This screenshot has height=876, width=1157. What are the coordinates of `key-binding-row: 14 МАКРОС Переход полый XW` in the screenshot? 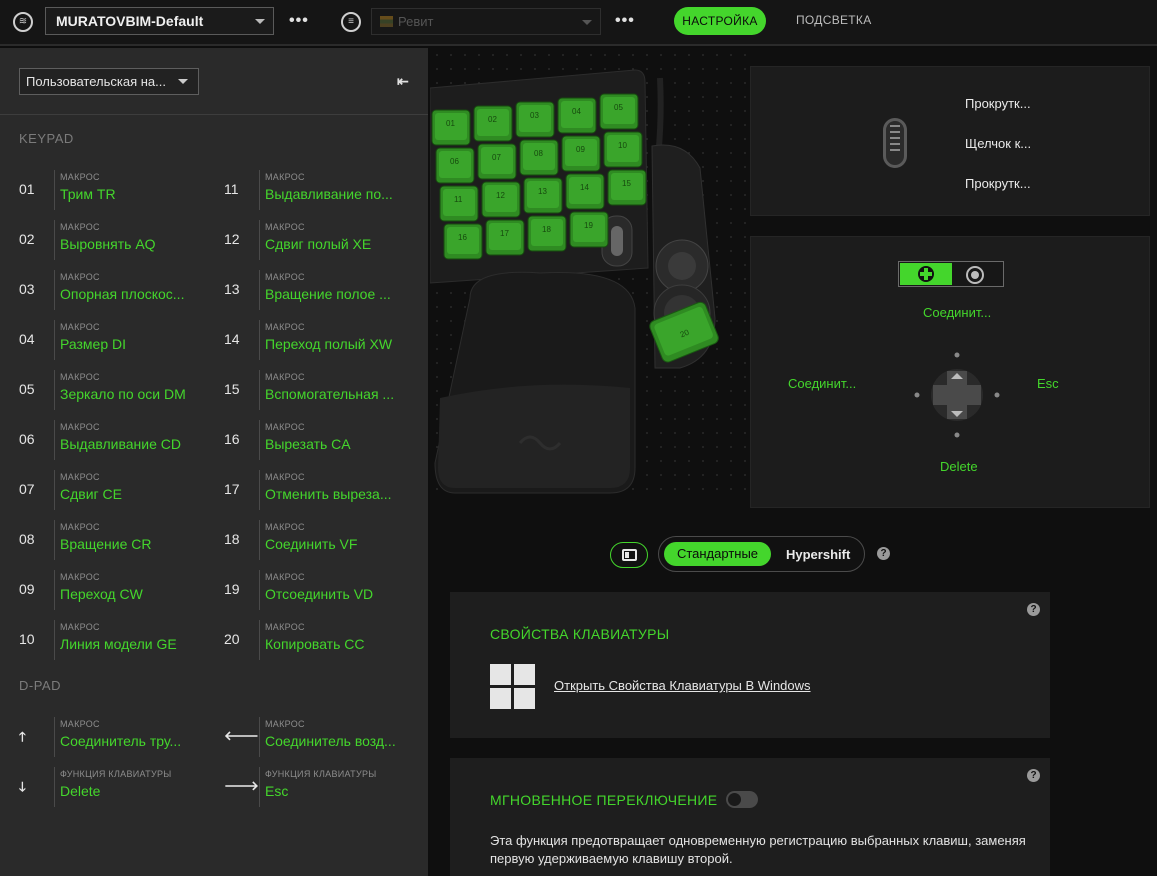 It's located at (319, 341).